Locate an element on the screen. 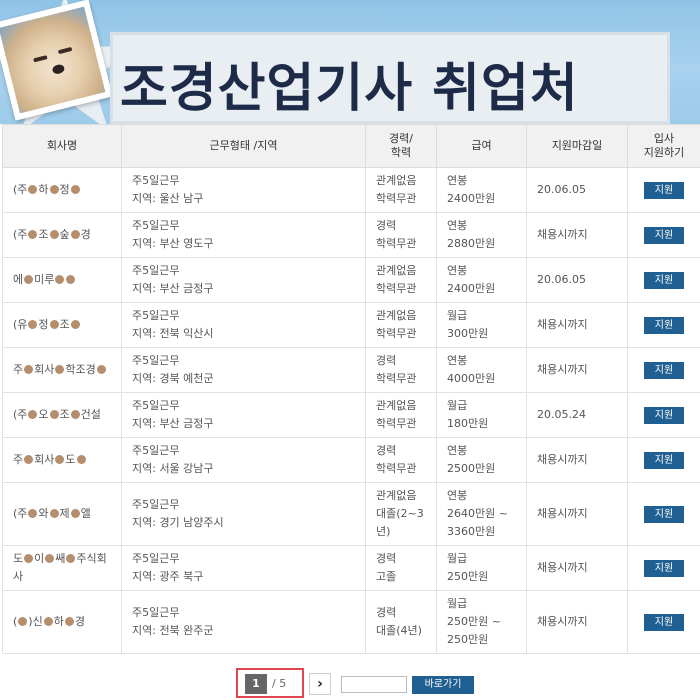  career-cell: 경력 학력무관 is located at coordinates (401, 370).